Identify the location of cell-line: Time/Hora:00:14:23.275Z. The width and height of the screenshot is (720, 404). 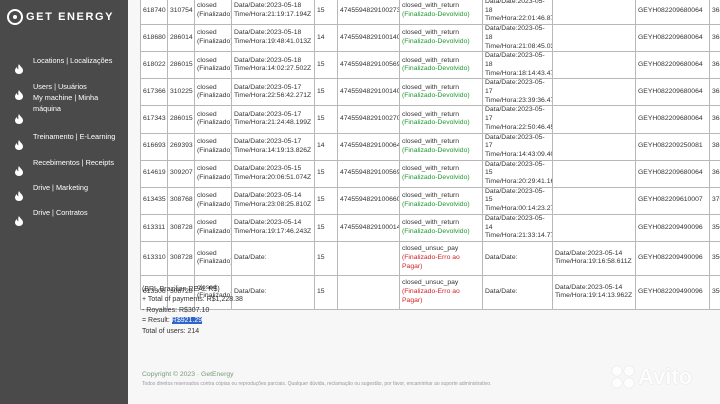
(518, 209).